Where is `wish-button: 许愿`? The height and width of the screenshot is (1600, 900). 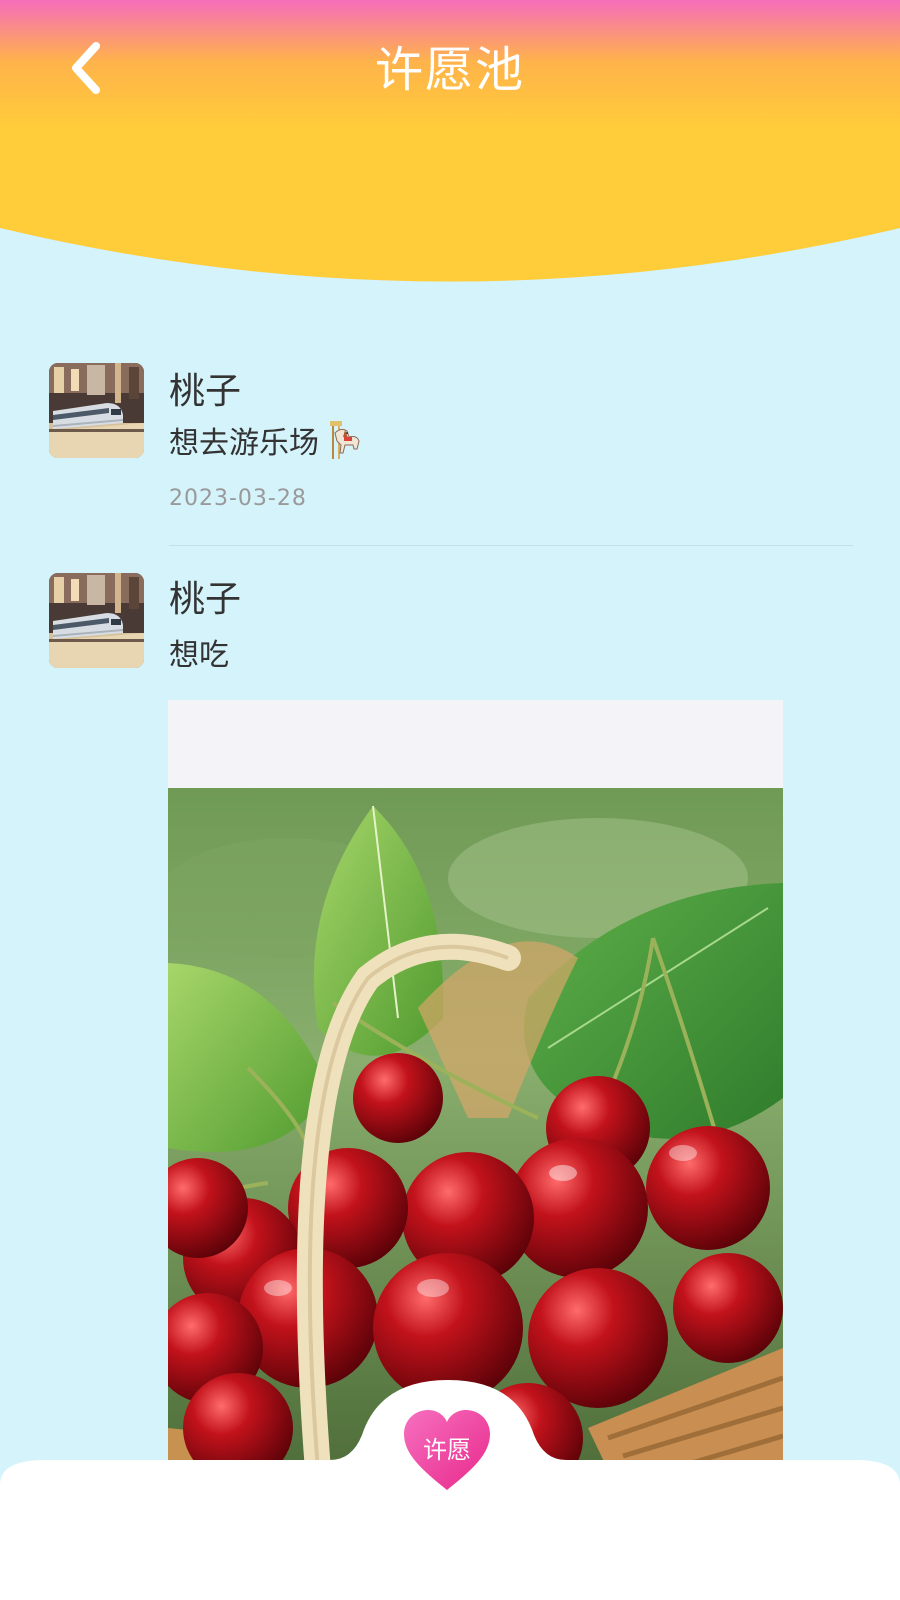 wish-button: 许愿 is located at coordinates (447, 1450).